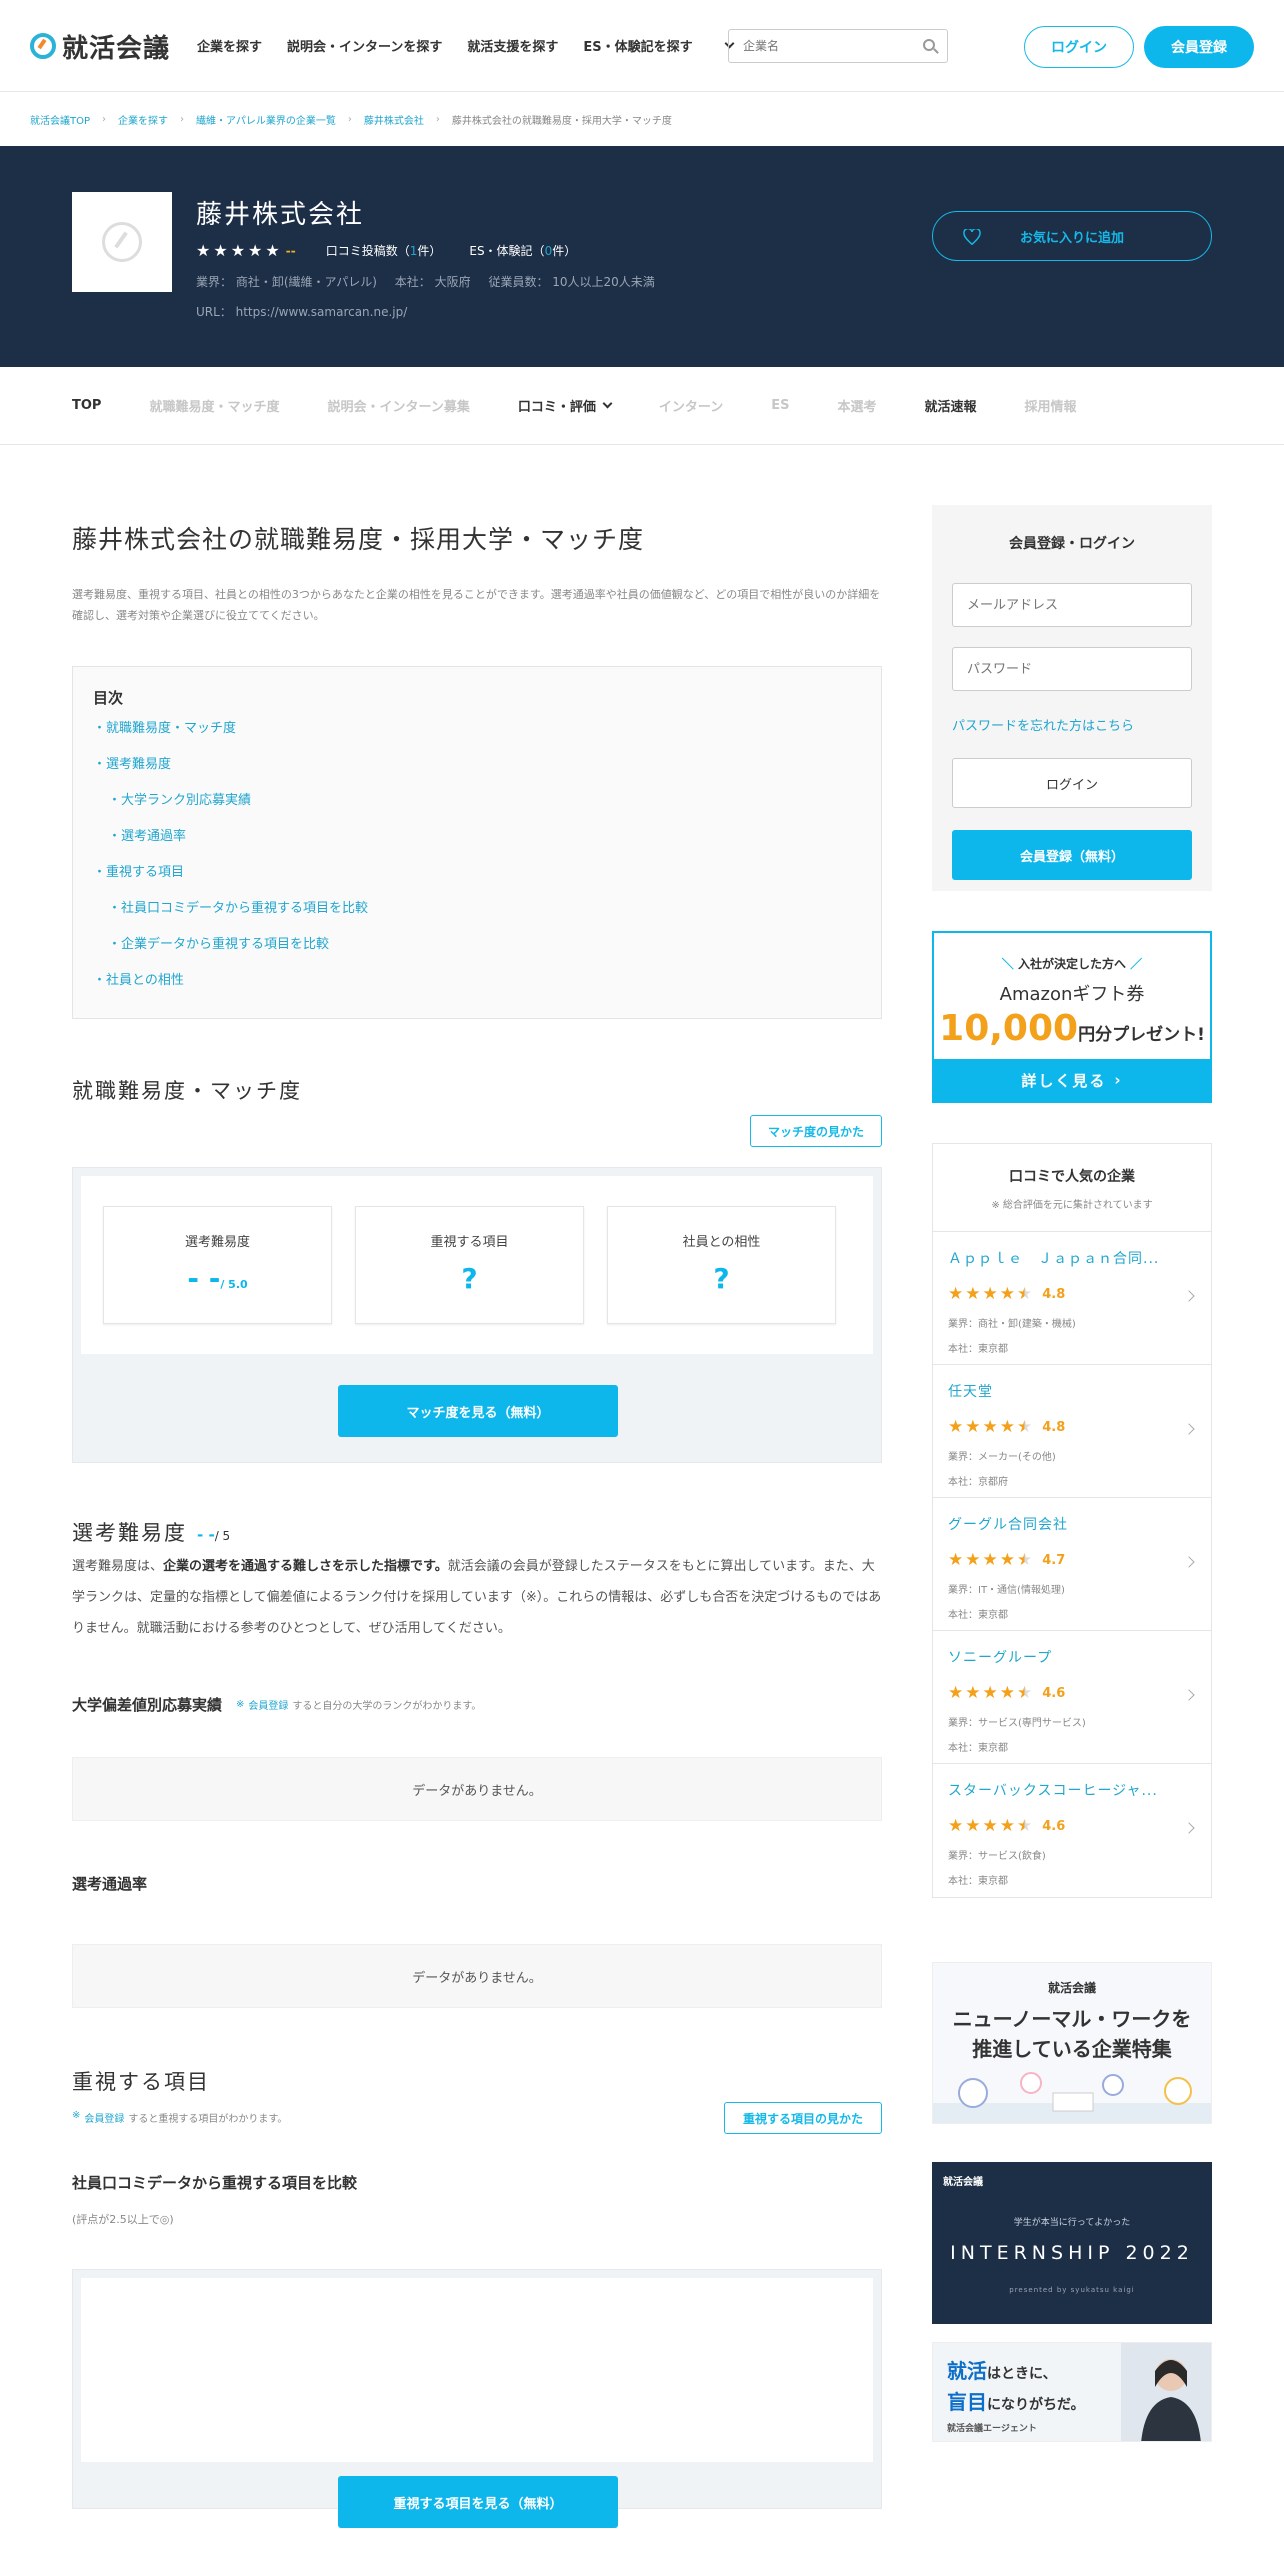 The image size is (1284, 2568). I want to click on difficulty-card: 選考難易度 - -/ 5.0, so click(217, 1265).